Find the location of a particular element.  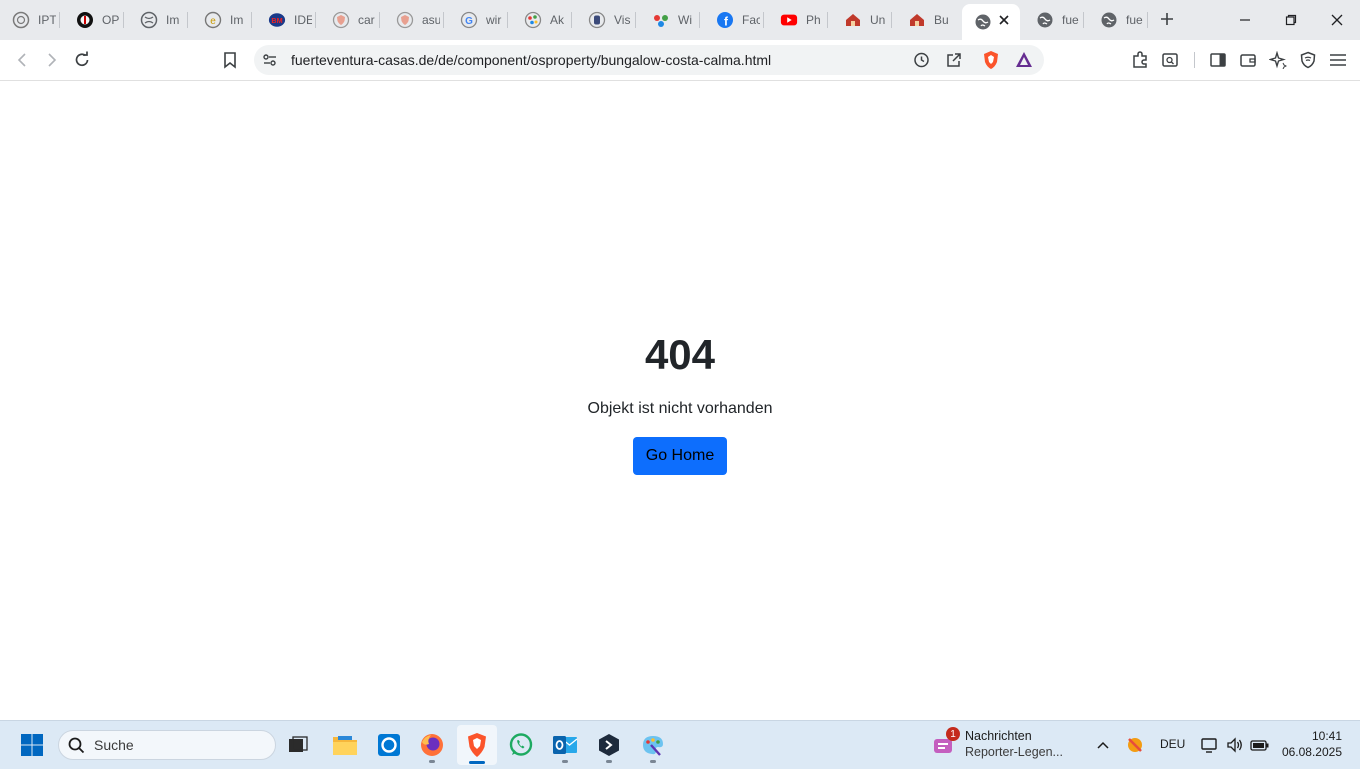

vpn-button is located at coordinates (1308, 60).